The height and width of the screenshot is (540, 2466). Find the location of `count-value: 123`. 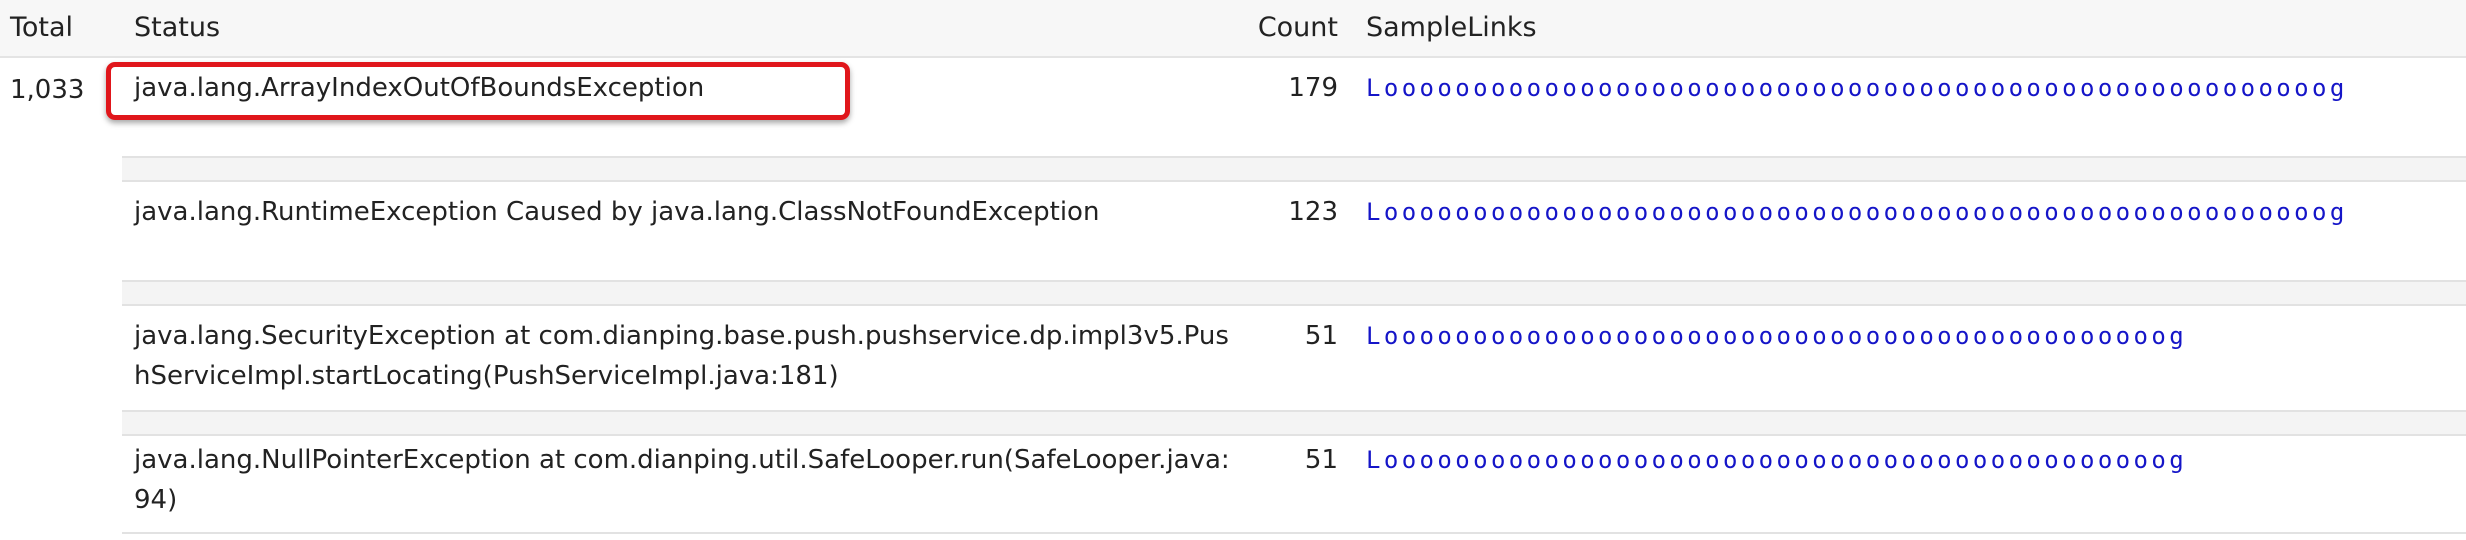

count-value: 123 is located at coordinates (1313, 212).